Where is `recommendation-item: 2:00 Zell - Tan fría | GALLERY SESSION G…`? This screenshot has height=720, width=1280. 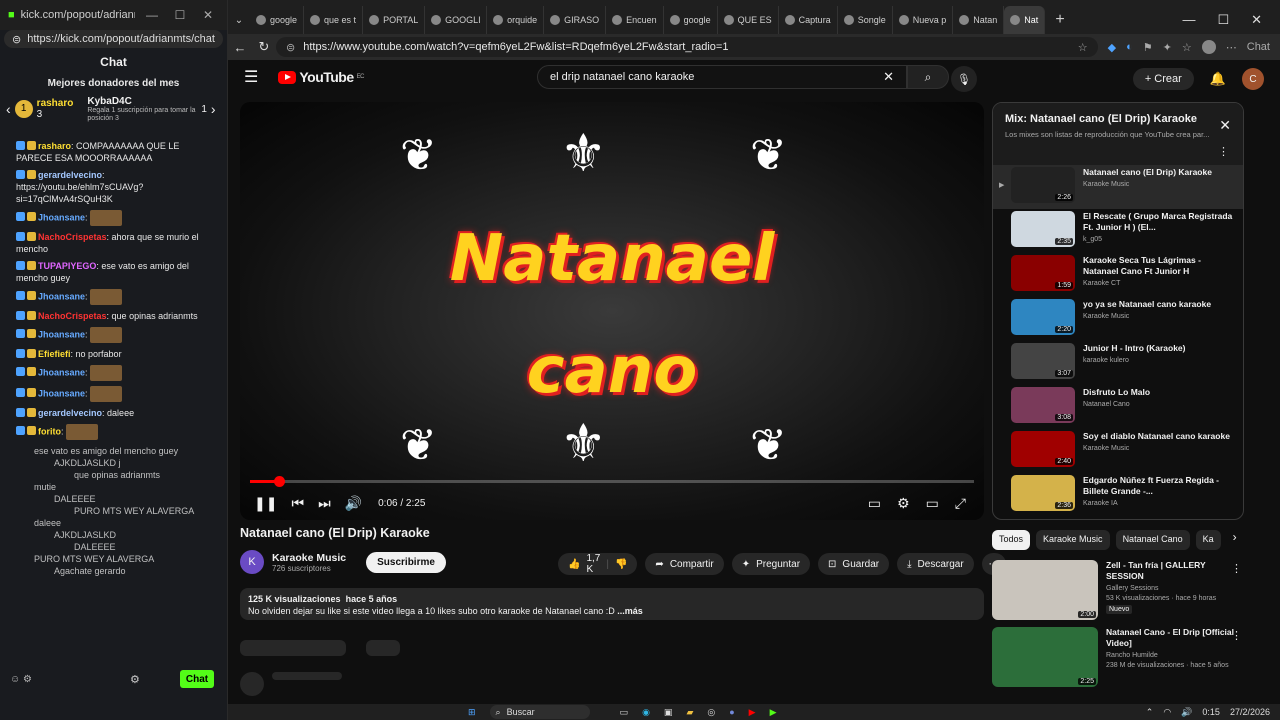
recommendation-item: 2:00 Zell - Tan fría | GALLERY SESSION G… is located at coordinates (1117, 591).